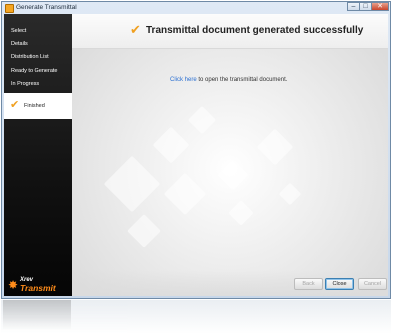 The image size is (394, 334). I want to click on success-checkmark-icon: ✔, so click(135, 29).